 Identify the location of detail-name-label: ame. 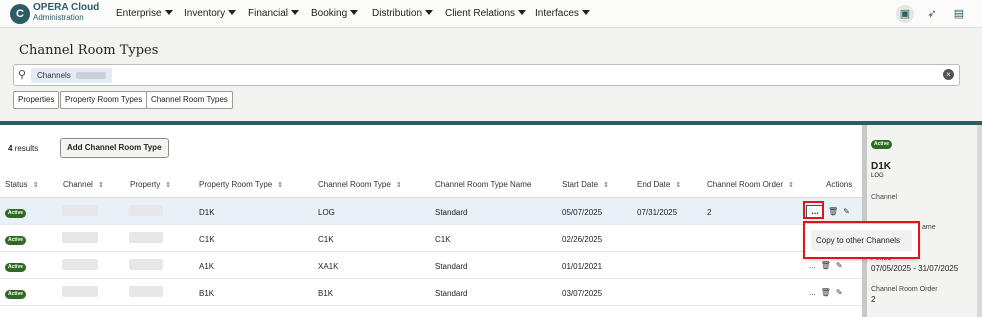
(929, 227).